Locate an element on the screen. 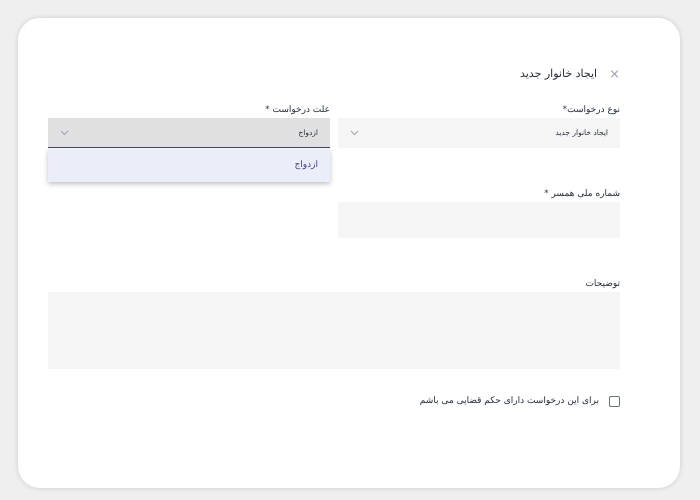 This screenshot has width=700, height=500. checkbox-label: برای این درخواست دارای حکم قضایی می باشم is located at coordinates (509, 401).